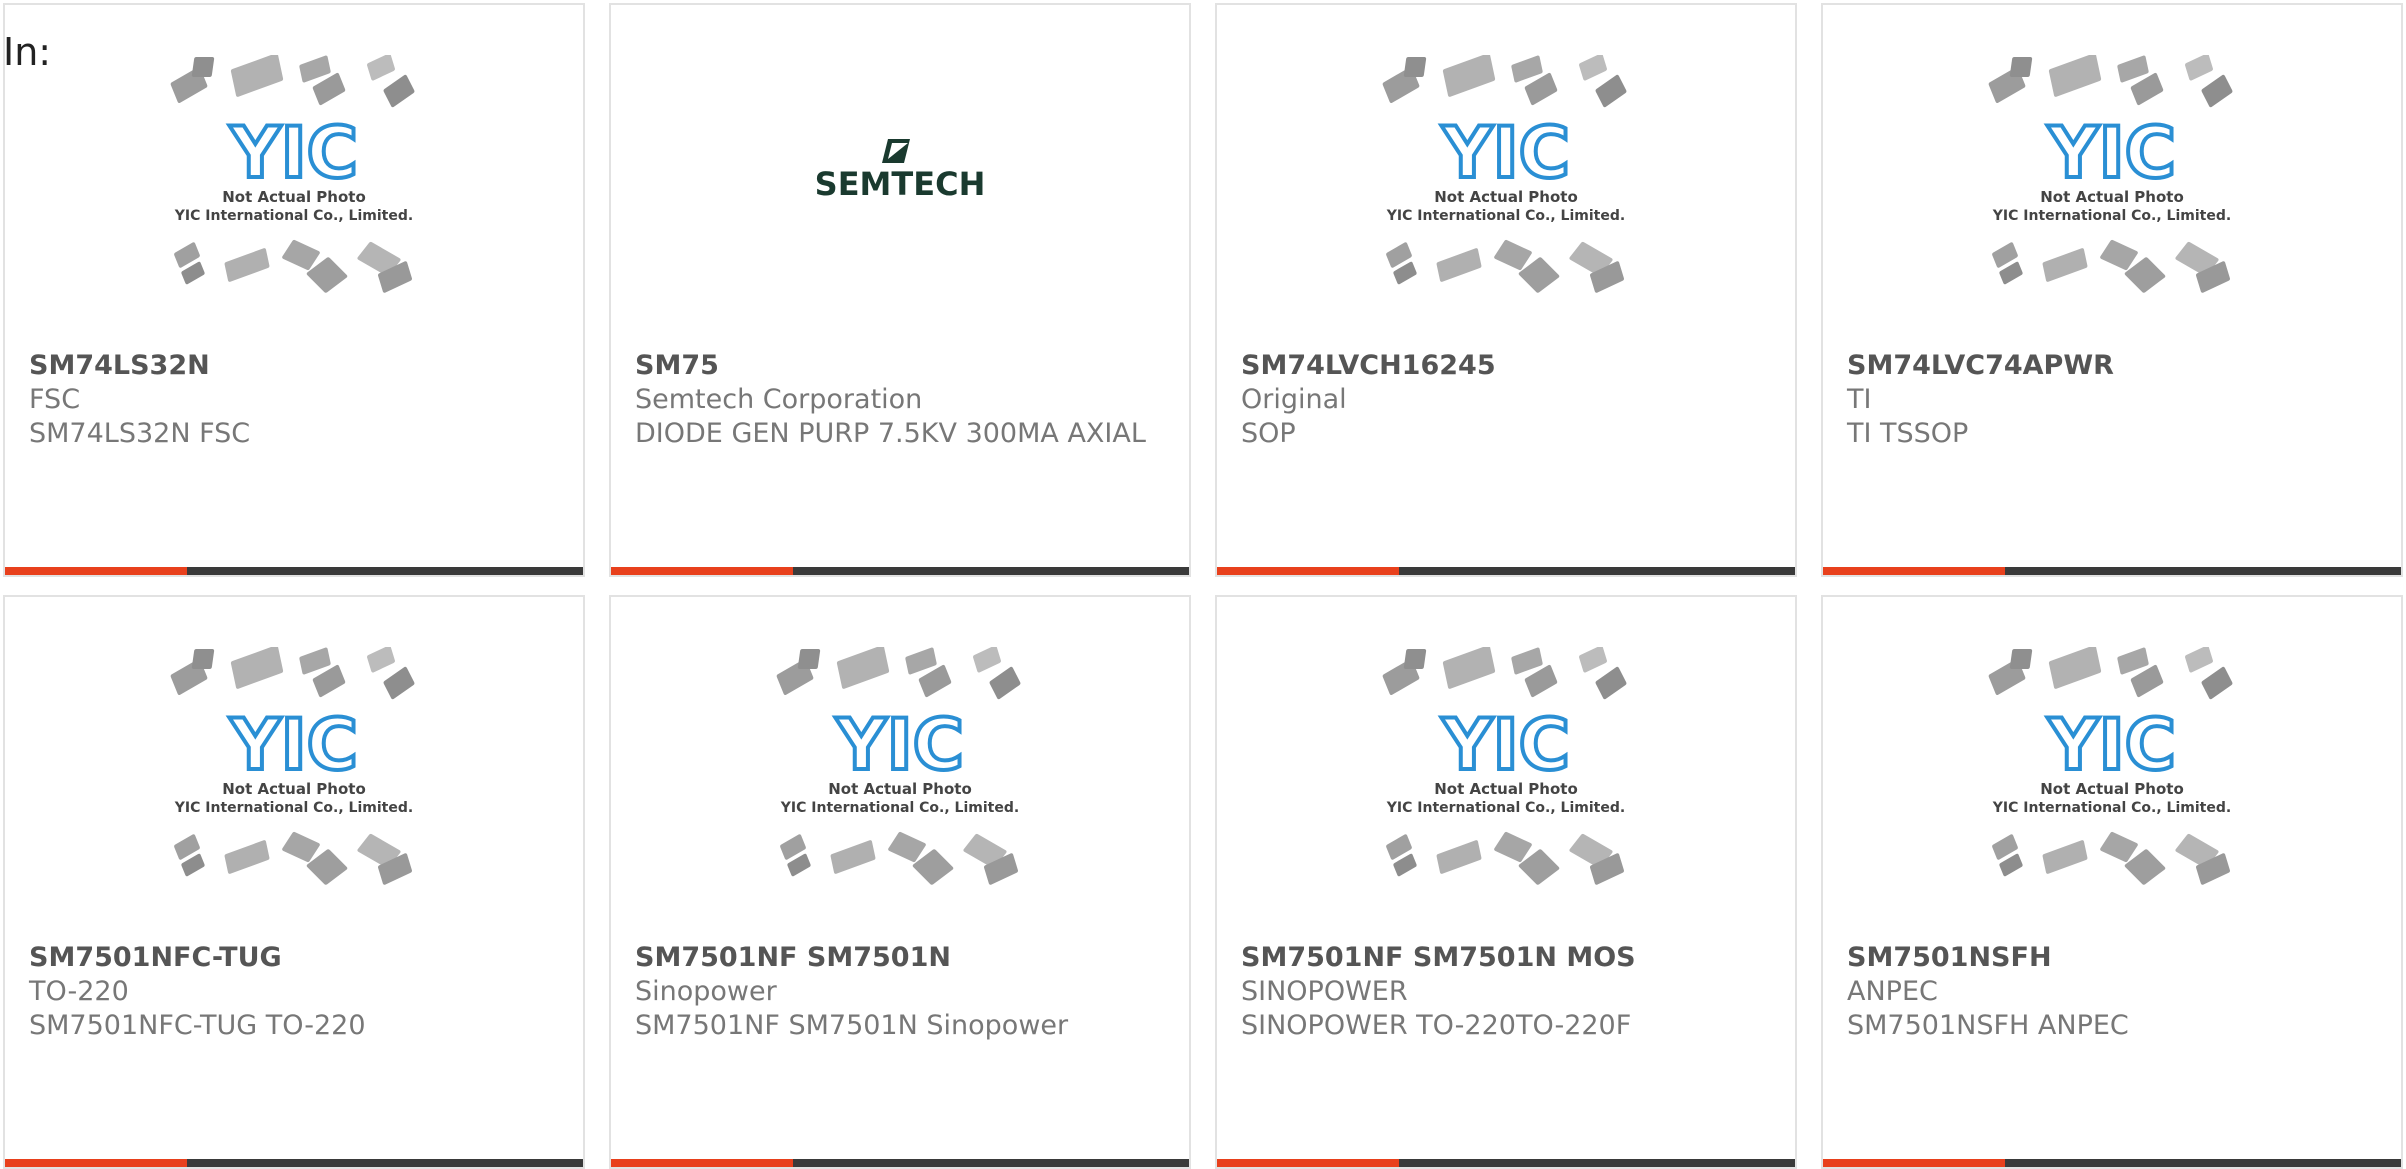  Describe the element at coordinates (1508, 366) in the screenshot. I see `part-number: SM74LVCH16245` at that location.